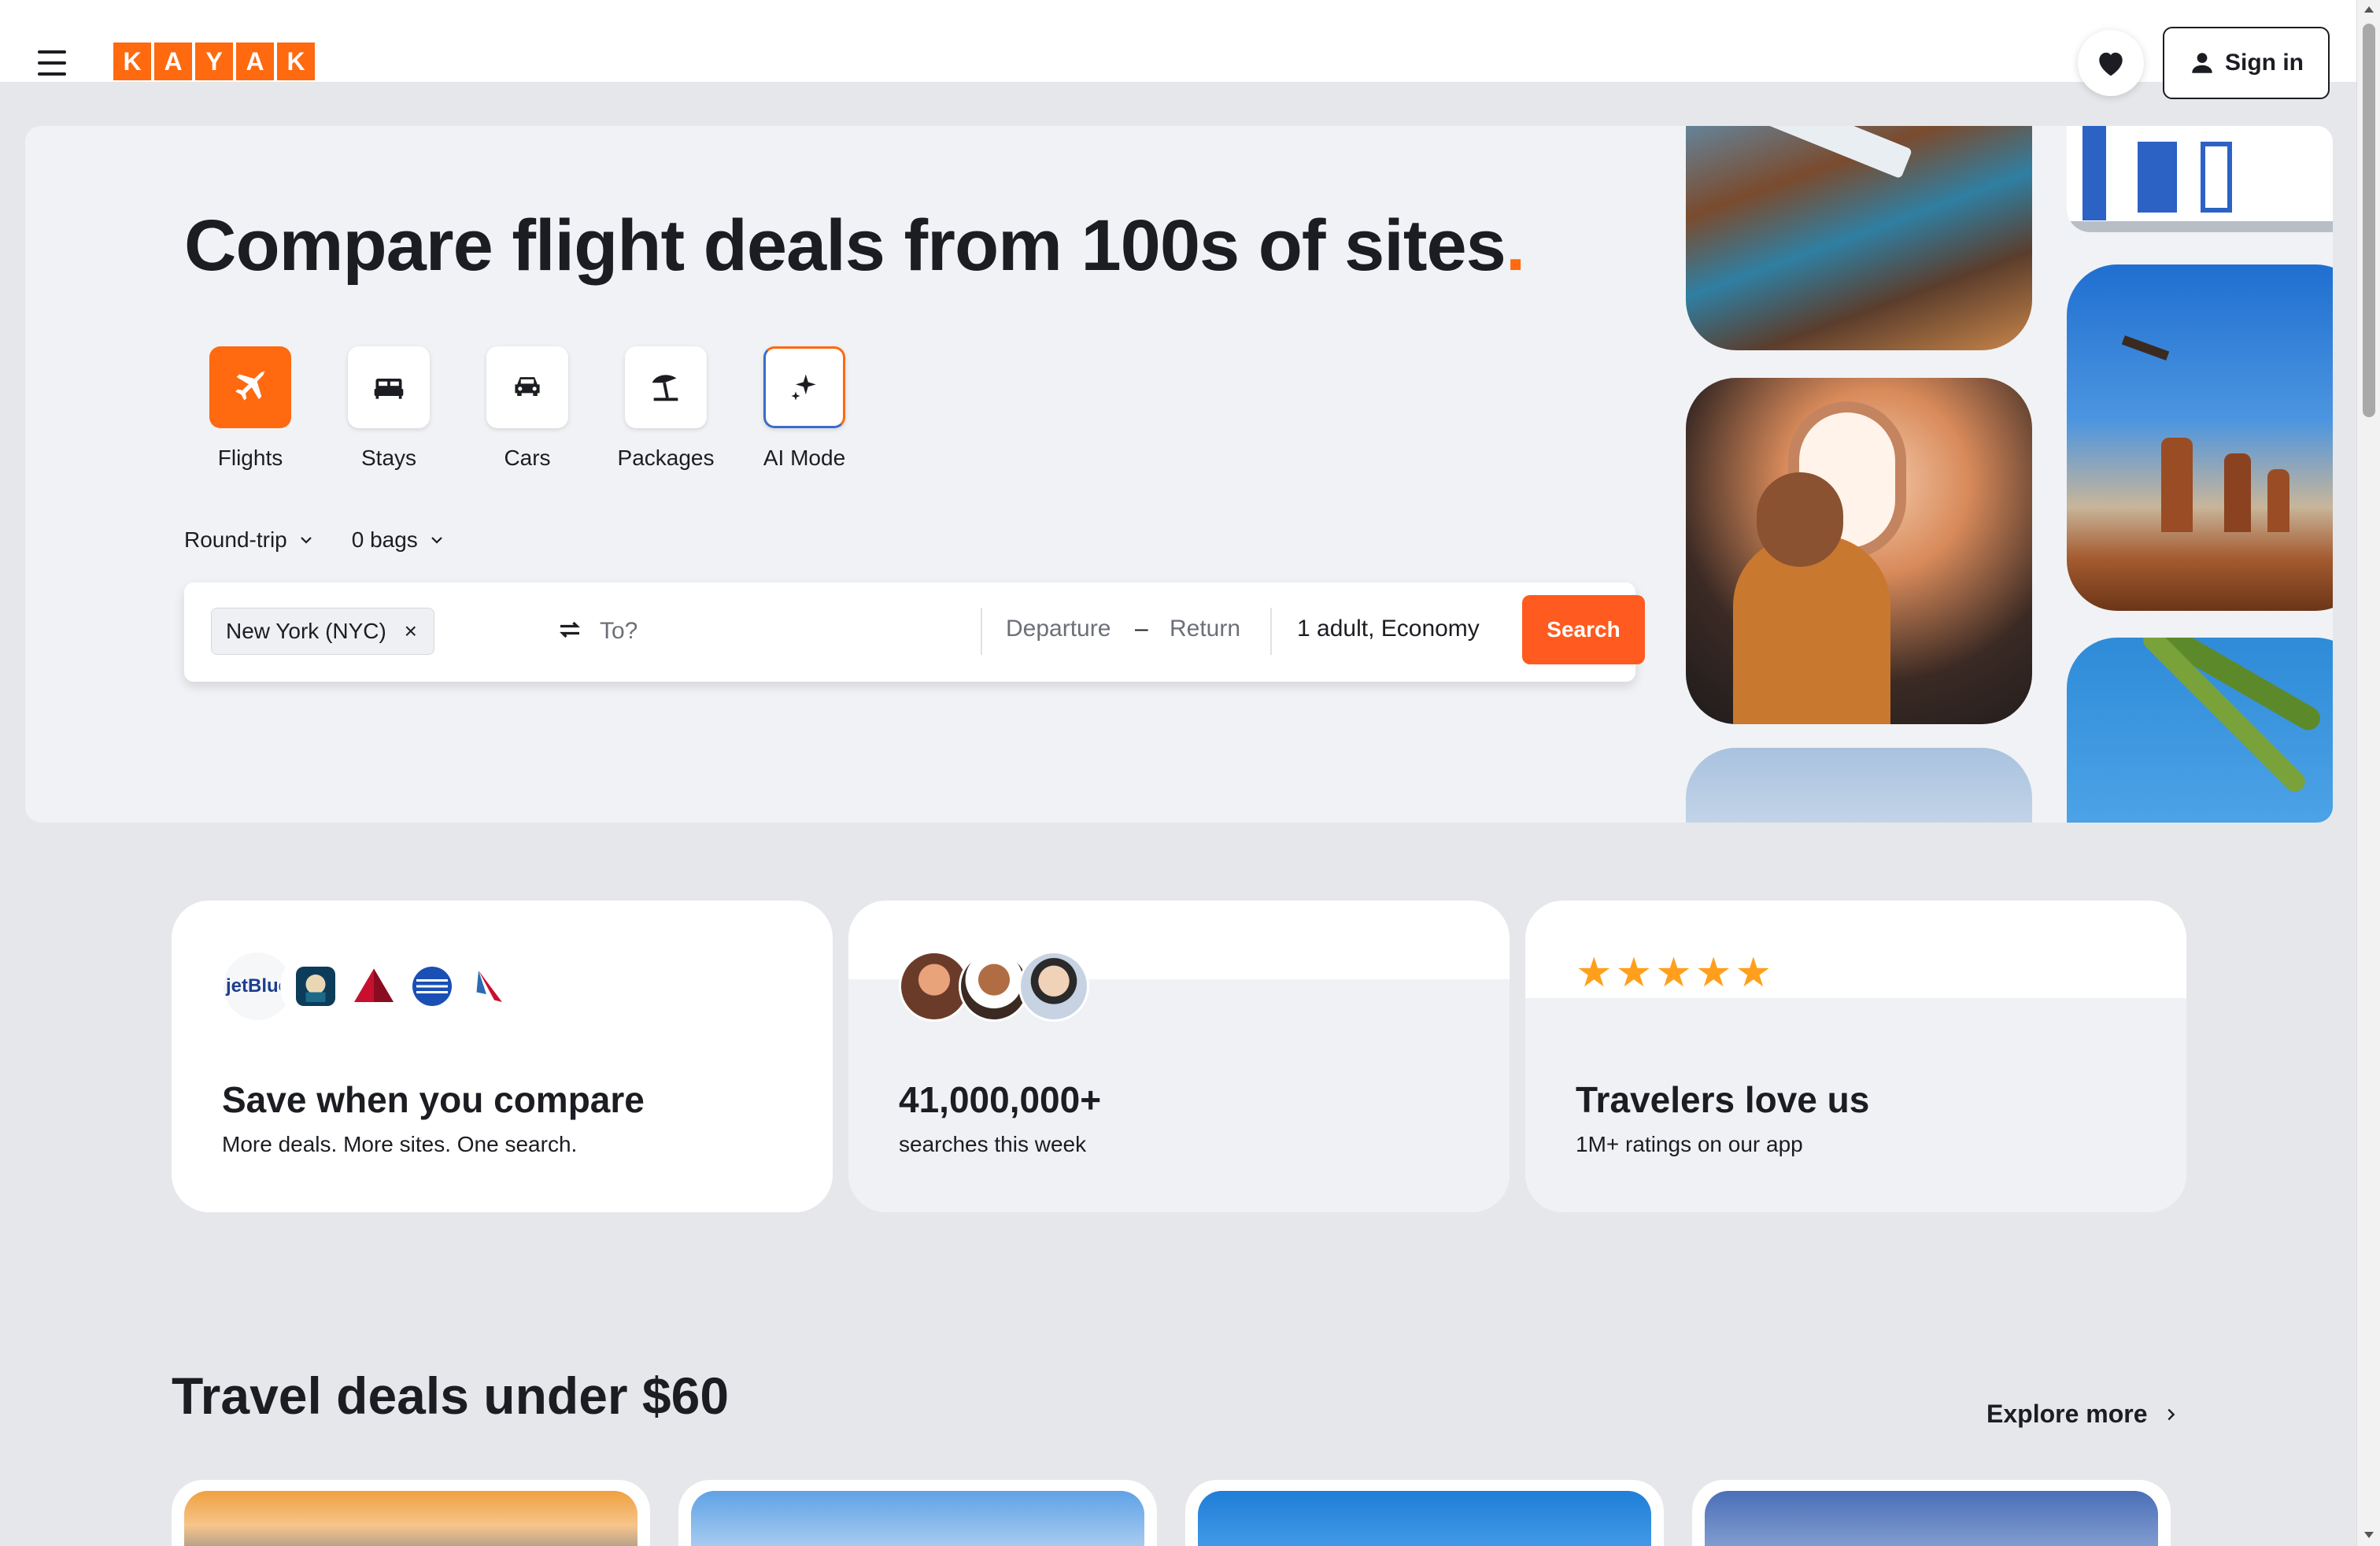 This screenshot has height=1546, width=2380. What do you see at coordinates (1859, 785) in the screenshot?
I see `photo-sky` at bounding box center [1859, 785].